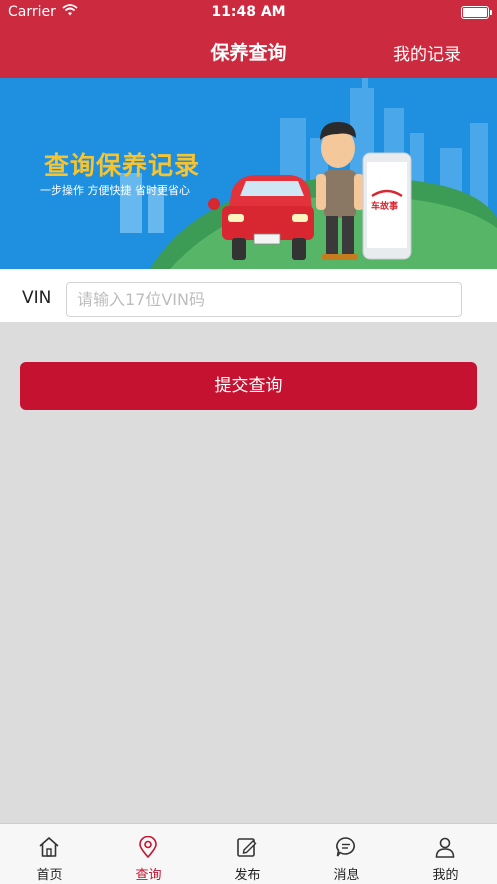 Image resolution: width=497 pixels, height=884 pixels. What do you see at coordinates (115, 190) in the screenshot?
I see `banner-subtitle: 一步操作 方便快捷 省时更省心` at bounding box center [115, 190].